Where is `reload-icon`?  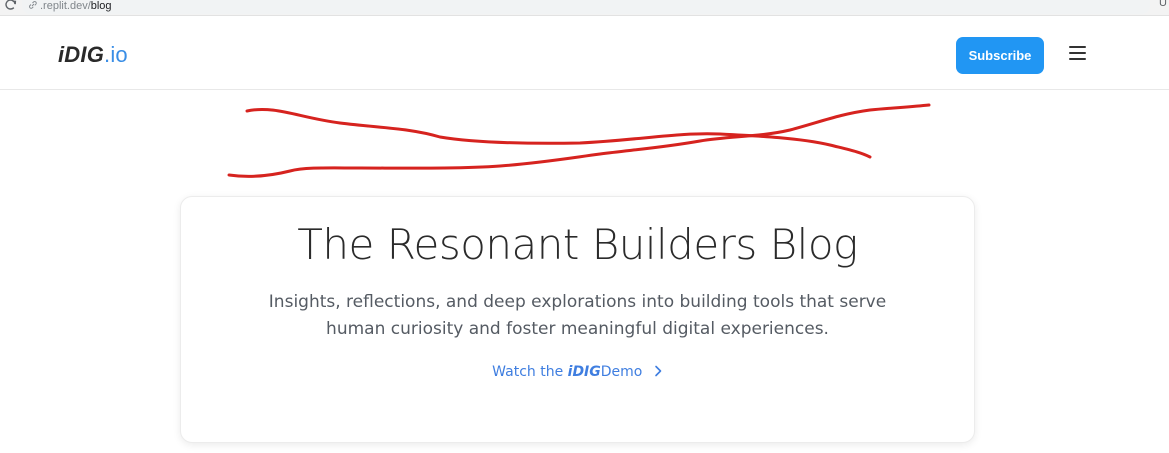
reload-icon is located at coordinates (11, 6).